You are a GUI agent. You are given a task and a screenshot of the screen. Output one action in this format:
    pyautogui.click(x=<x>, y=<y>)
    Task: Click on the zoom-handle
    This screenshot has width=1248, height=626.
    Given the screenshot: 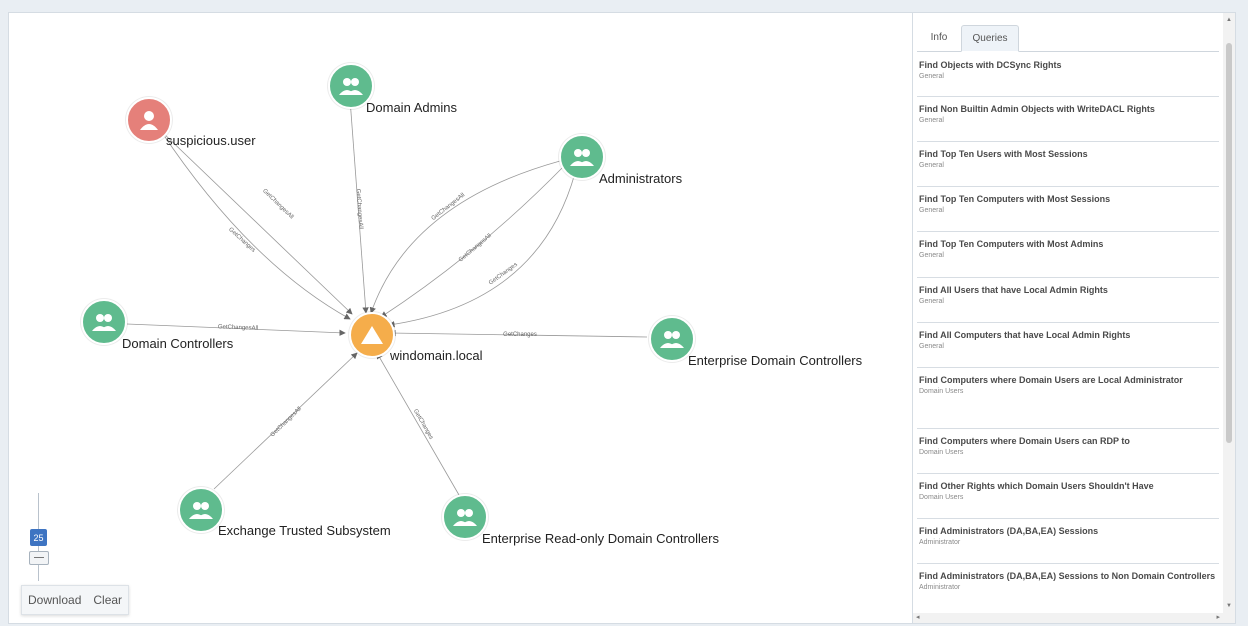 What is the action you would take?
    pyautogui.click(x=39, y=558)
    